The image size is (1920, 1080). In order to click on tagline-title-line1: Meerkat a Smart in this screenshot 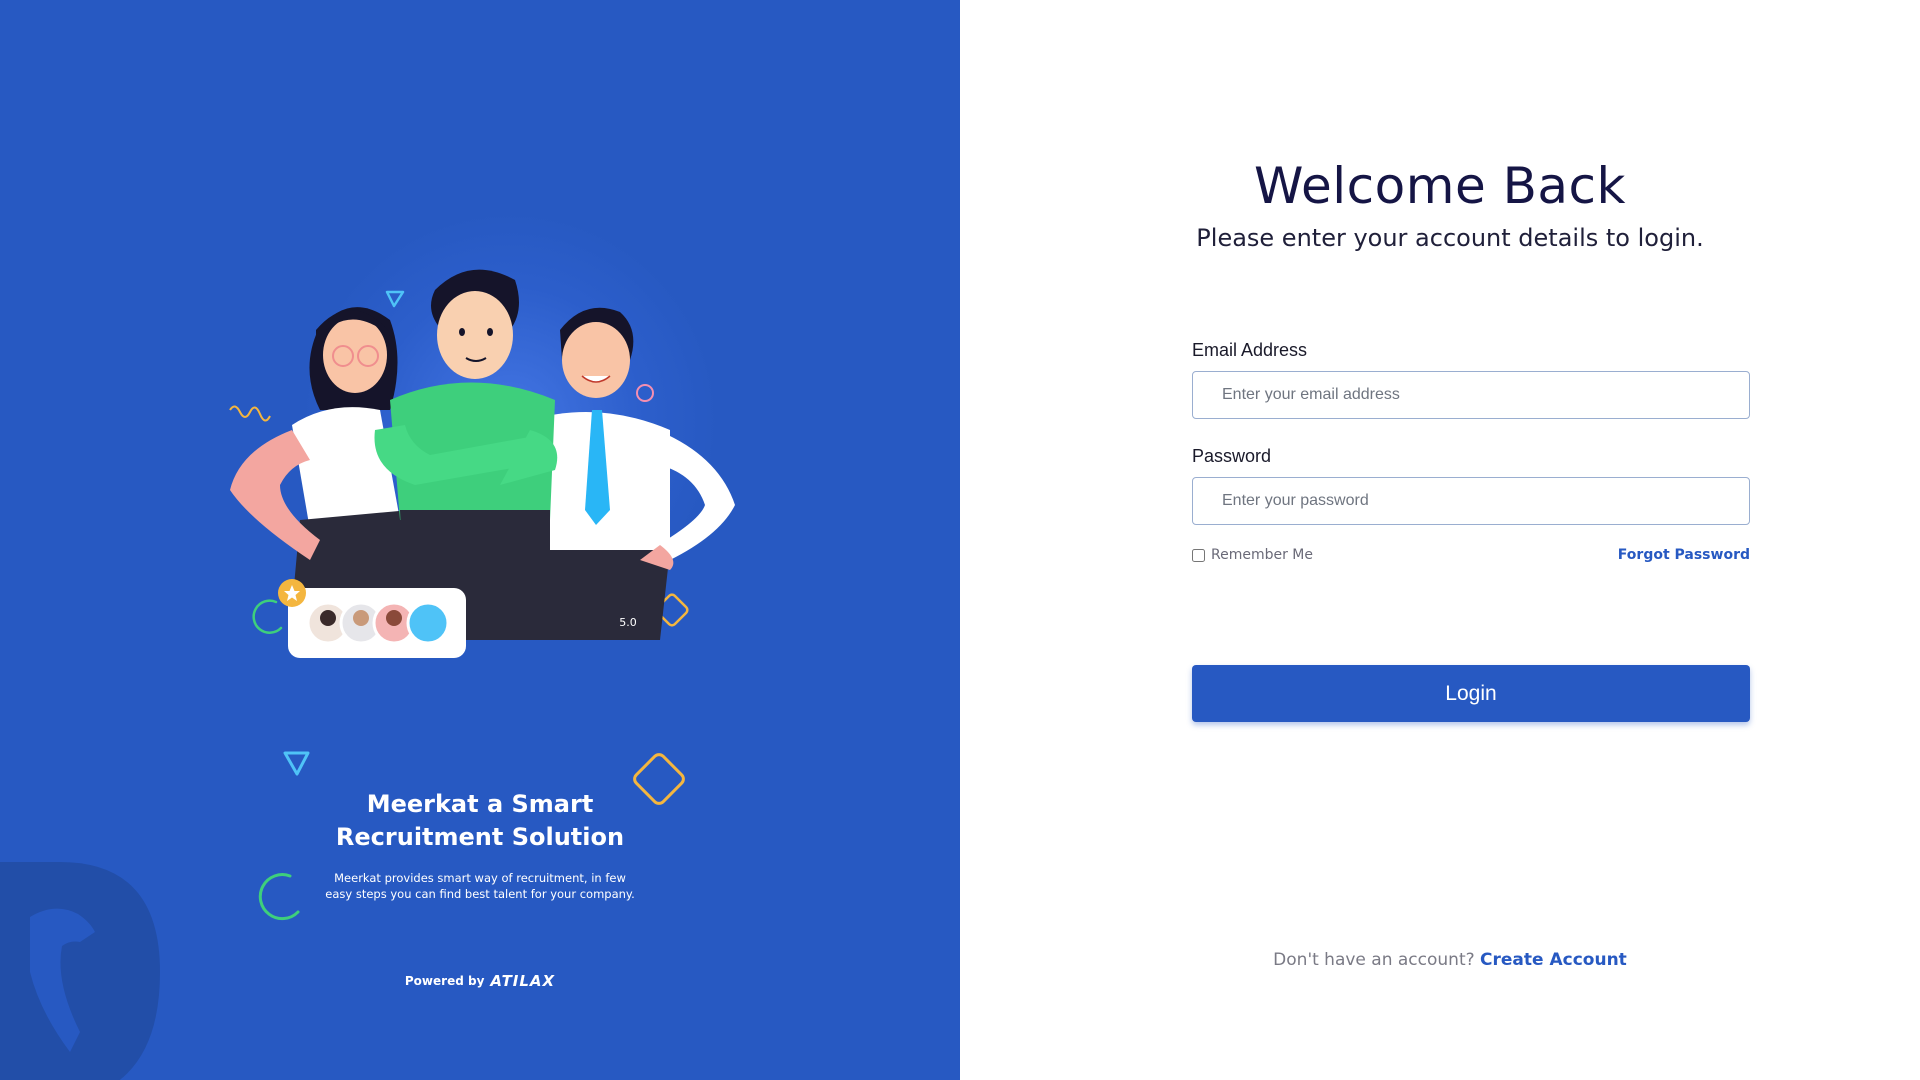, I will do `click(480, 804)`.